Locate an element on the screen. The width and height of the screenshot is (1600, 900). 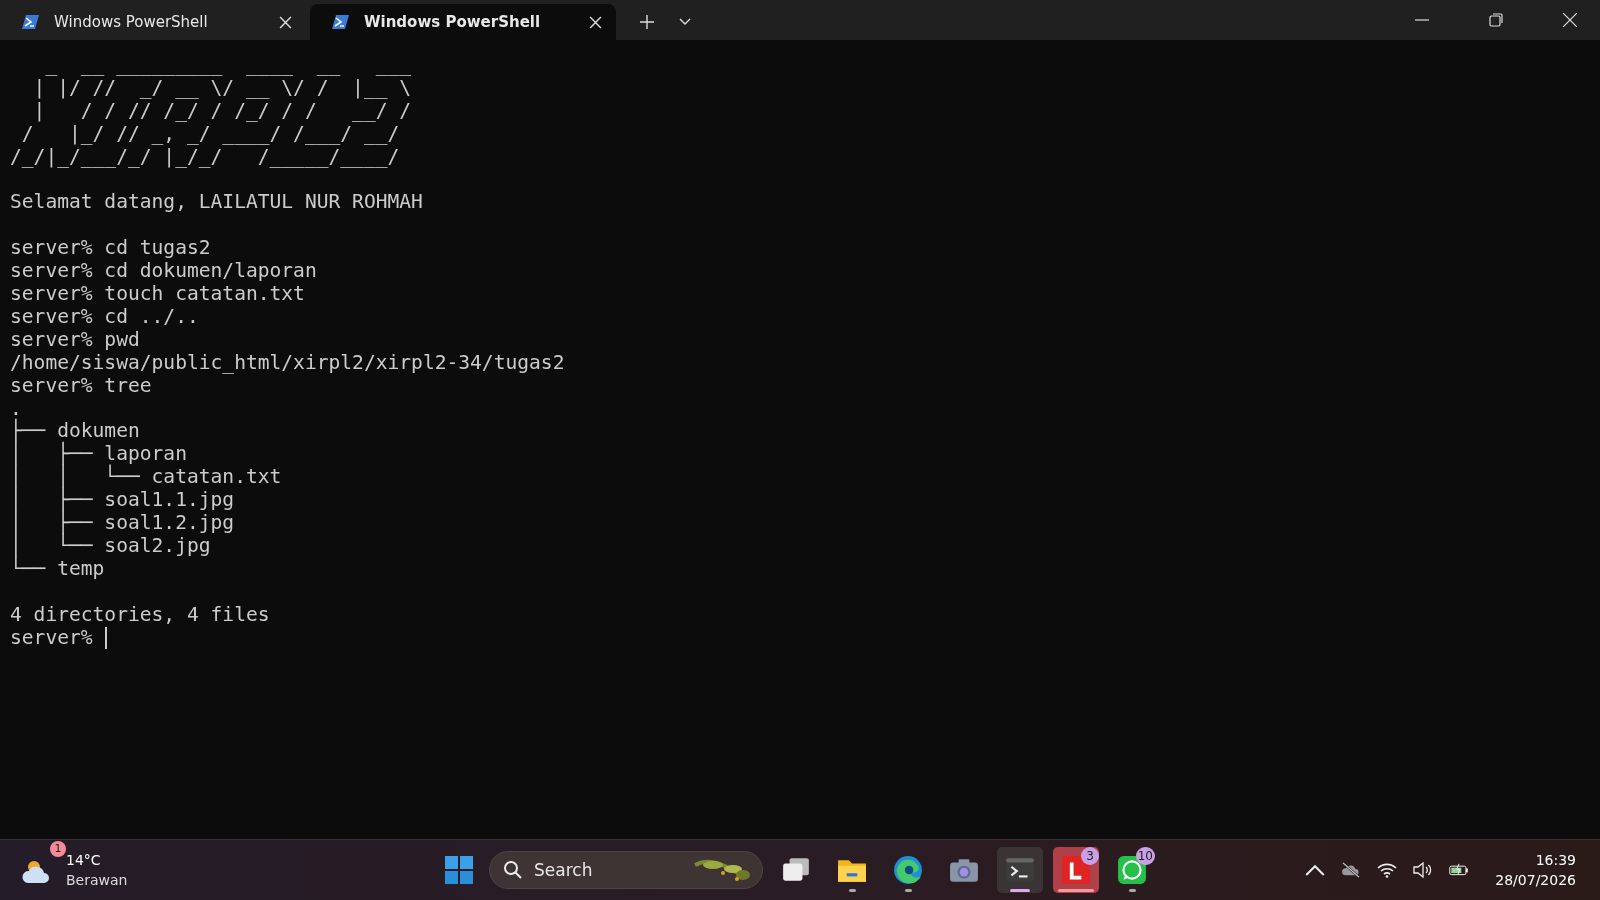
terminal-line: server% tree is located at coordinates (81, 386).